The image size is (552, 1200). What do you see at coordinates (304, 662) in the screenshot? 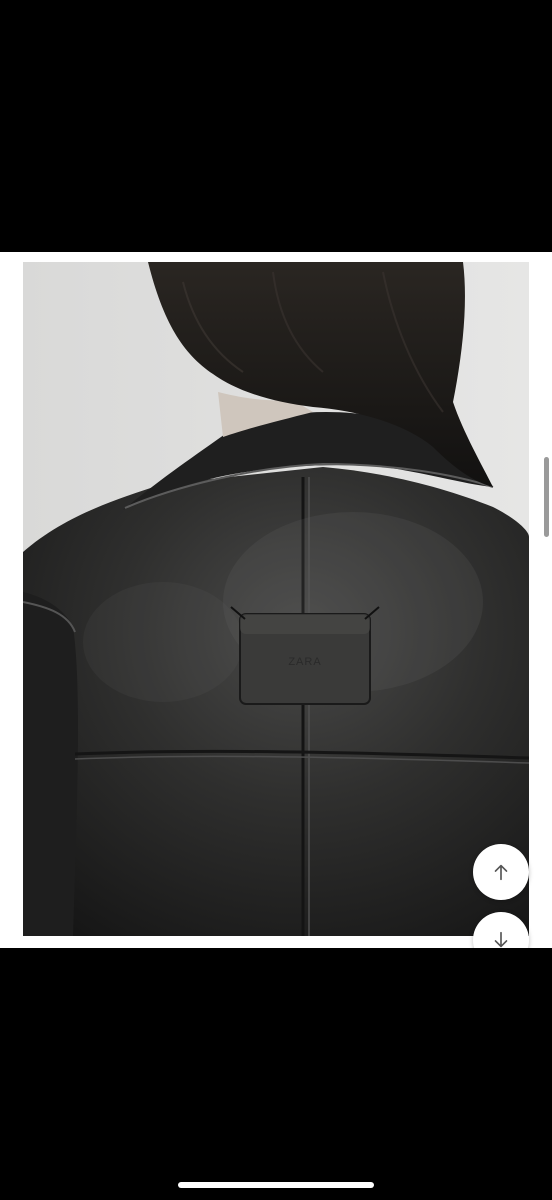
I see `patch-label: ZARA` at bounding box center [304, 662].